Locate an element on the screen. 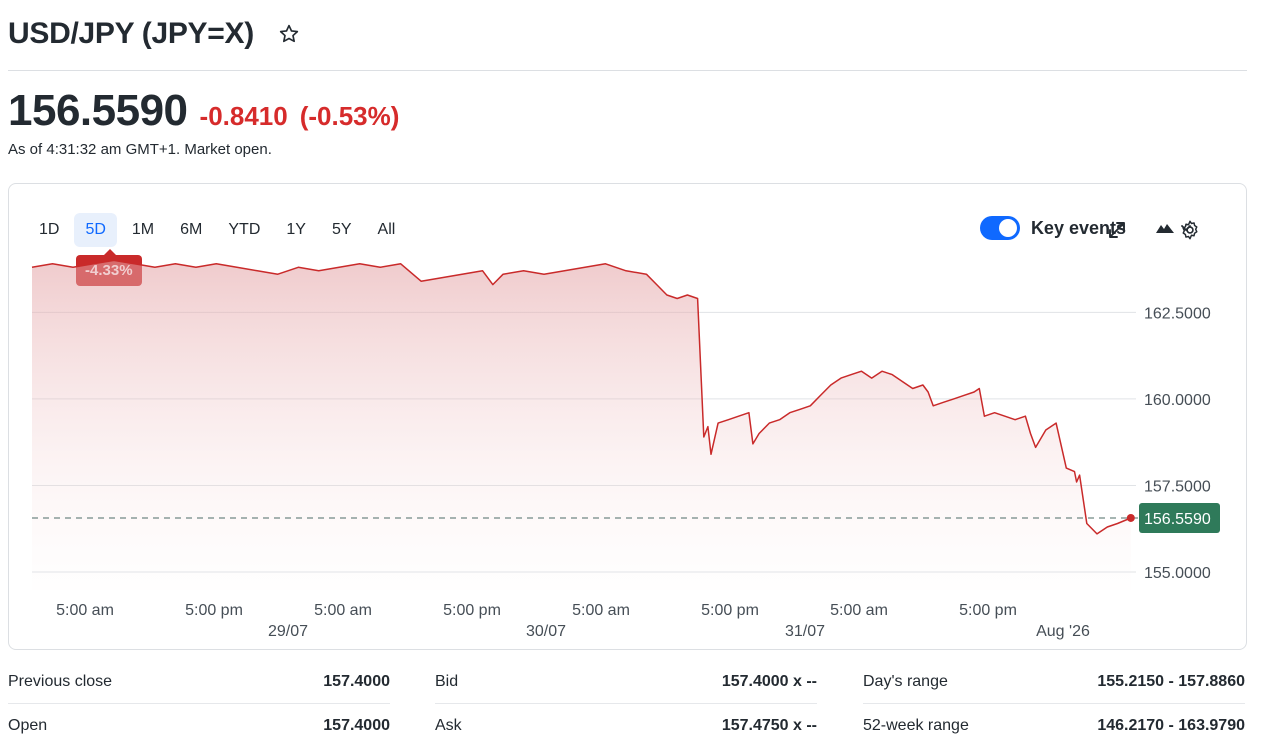 The image size is (1280, 743). stat-52-week-range: 52-week range 146.2170 - 163.9790 is located at coordinates (1054, 723).